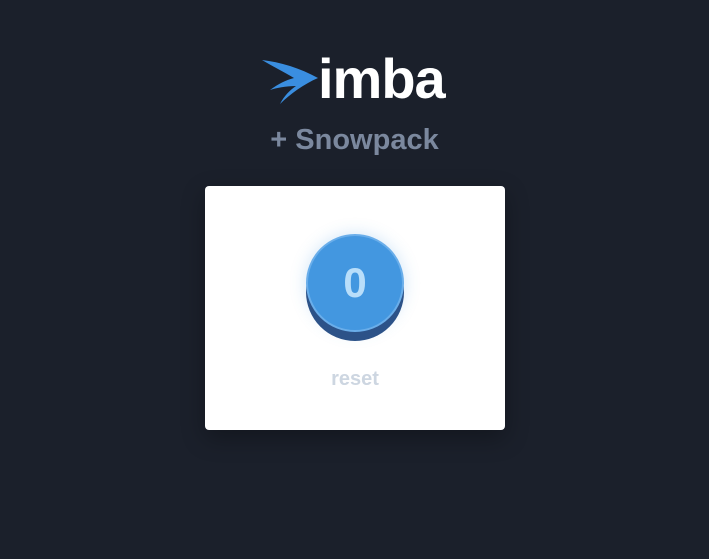  Describe the element at coordinates (290, 82) in the screenshot. I see `imba-wing-icon` at that location.